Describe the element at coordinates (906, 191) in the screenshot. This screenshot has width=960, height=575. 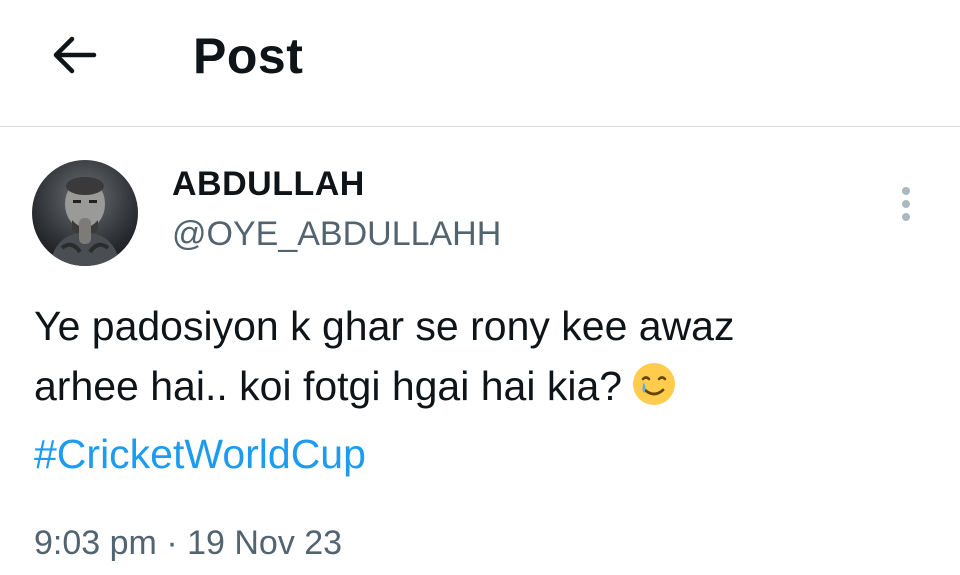
I see `vertical-ellipsis-icon` at that location.